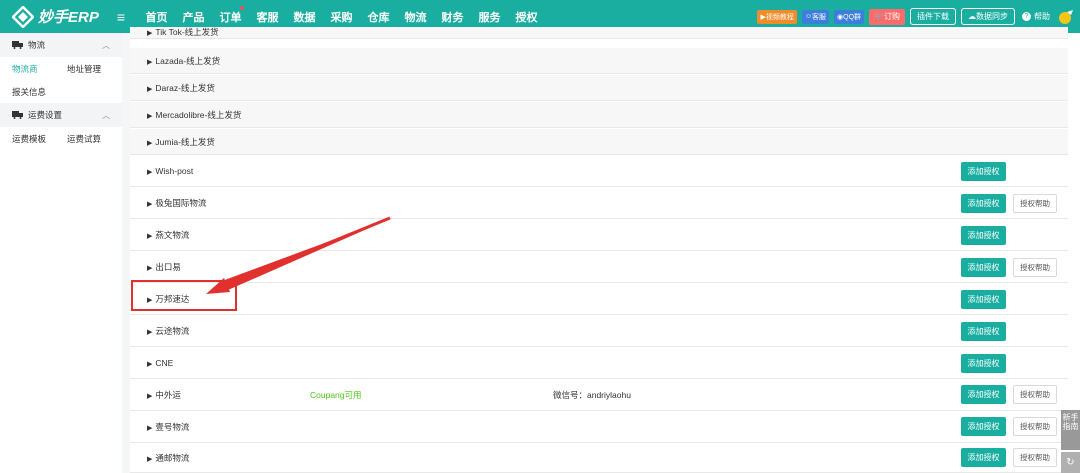  What do you see at coordinates (188, 60) in the screenshot?
I see `provider-name-text: Lazada-线上发货` at bounding box center [188, 60].